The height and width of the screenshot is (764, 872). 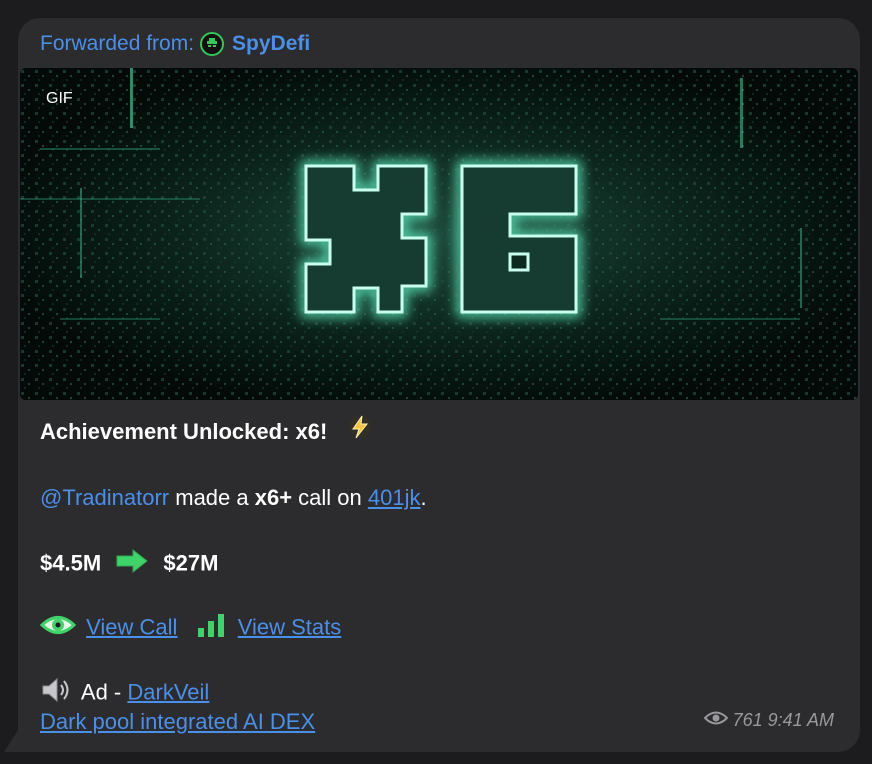 I want to click on call-line: @Tradinatorr made a x6+ call on 401jk., so click(x=233, y=498).